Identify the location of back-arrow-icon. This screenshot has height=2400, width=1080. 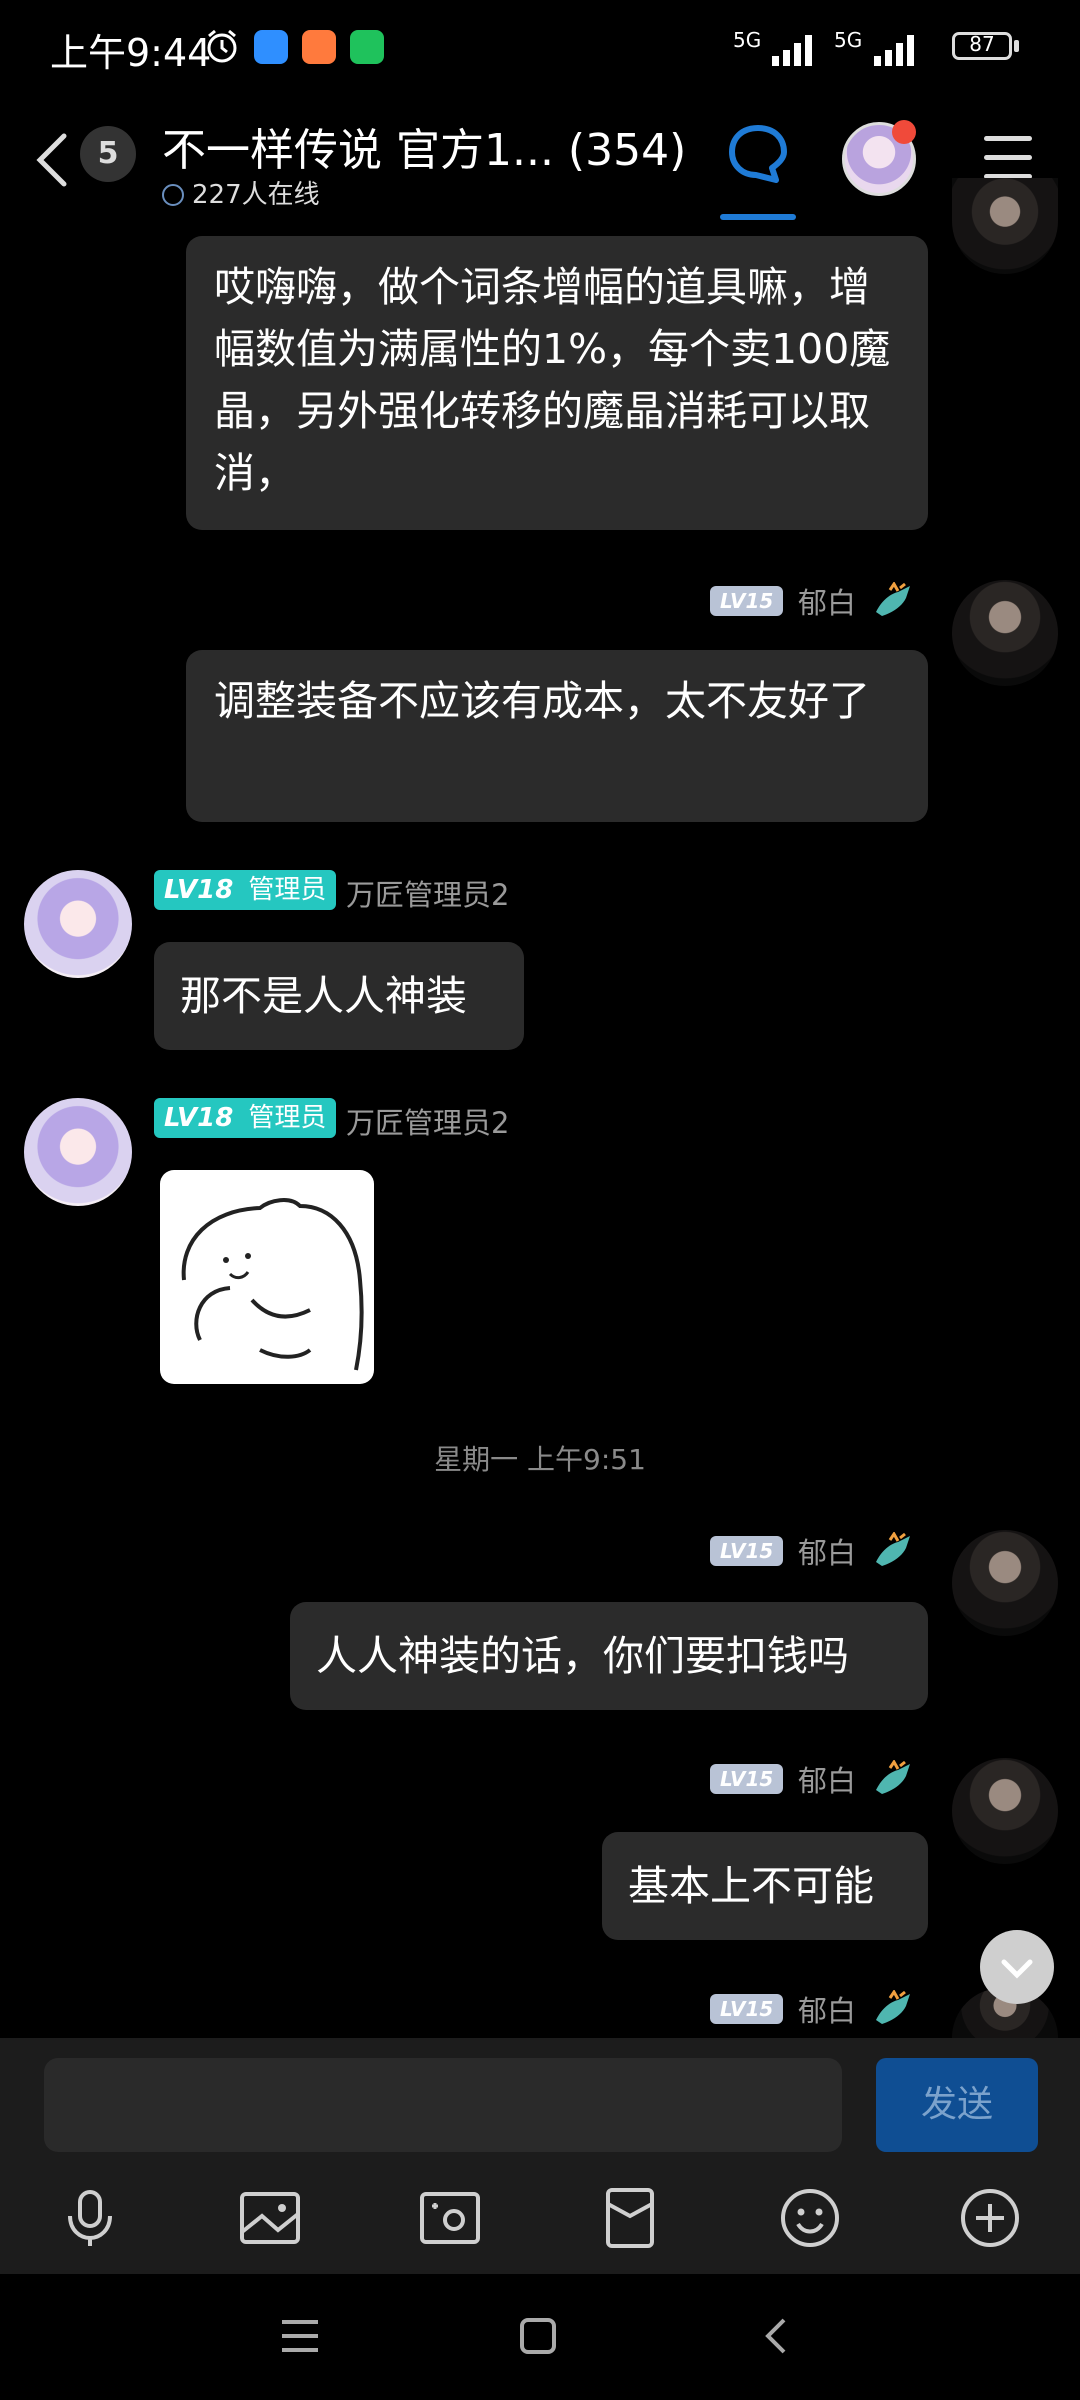
(52, 160).